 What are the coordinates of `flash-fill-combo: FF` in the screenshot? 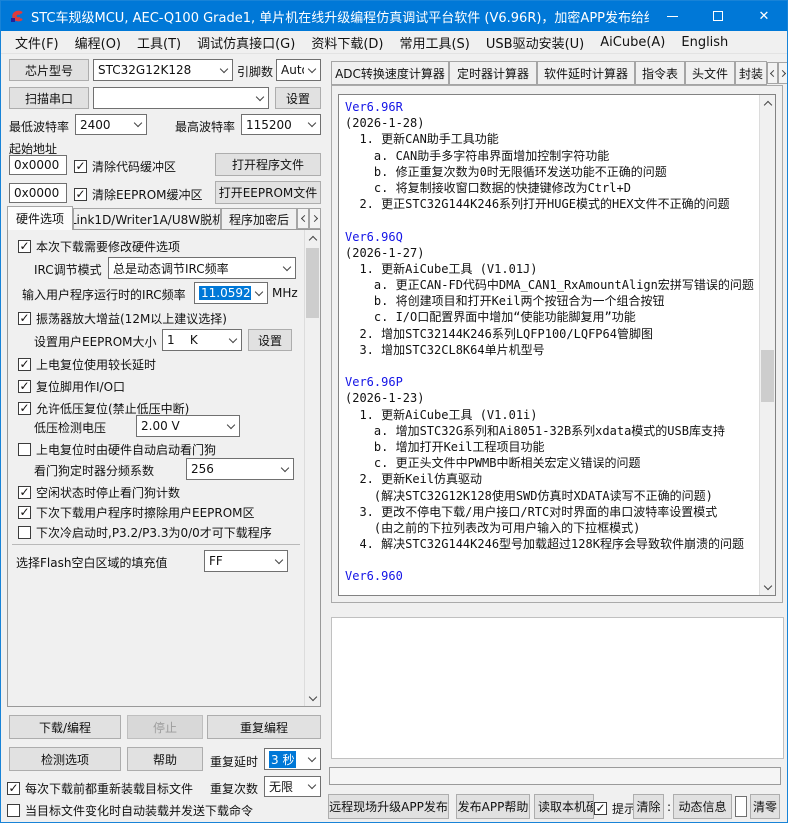 It's located at (246, 561).